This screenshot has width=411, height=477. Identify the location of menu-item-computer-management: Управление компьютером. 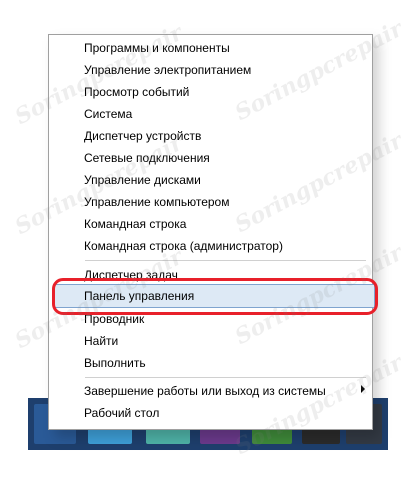
(156, 202).